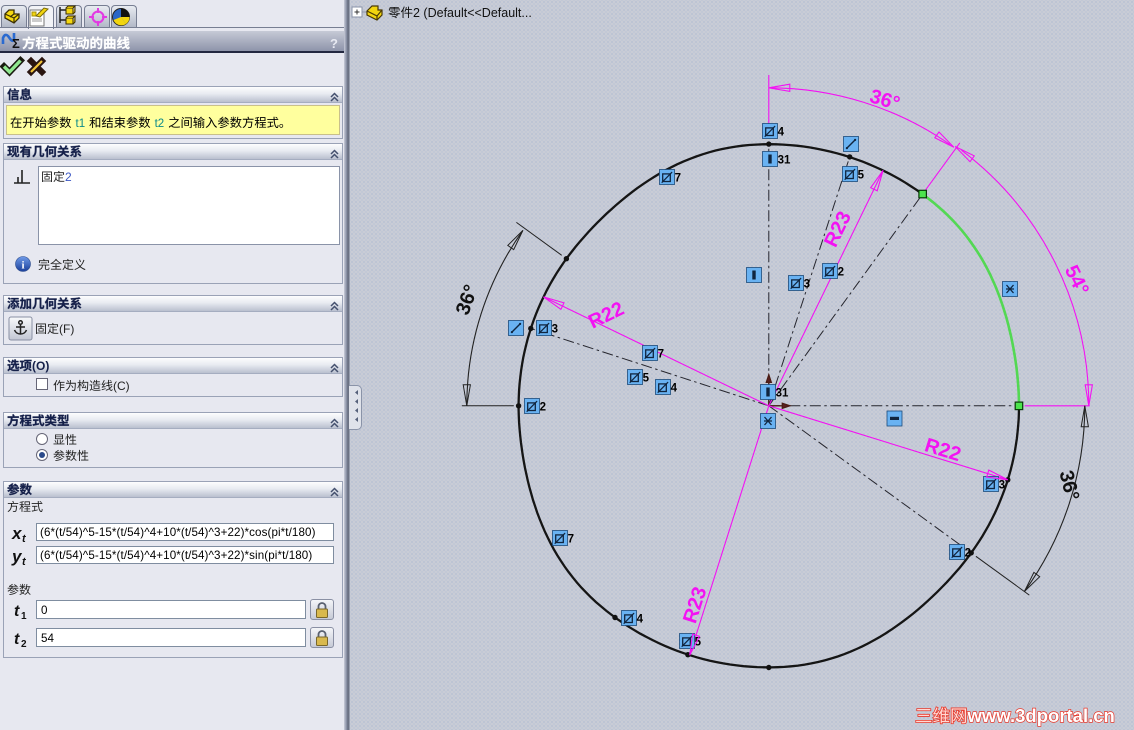  I want to click on svg-text: (C), so click(121, 386).